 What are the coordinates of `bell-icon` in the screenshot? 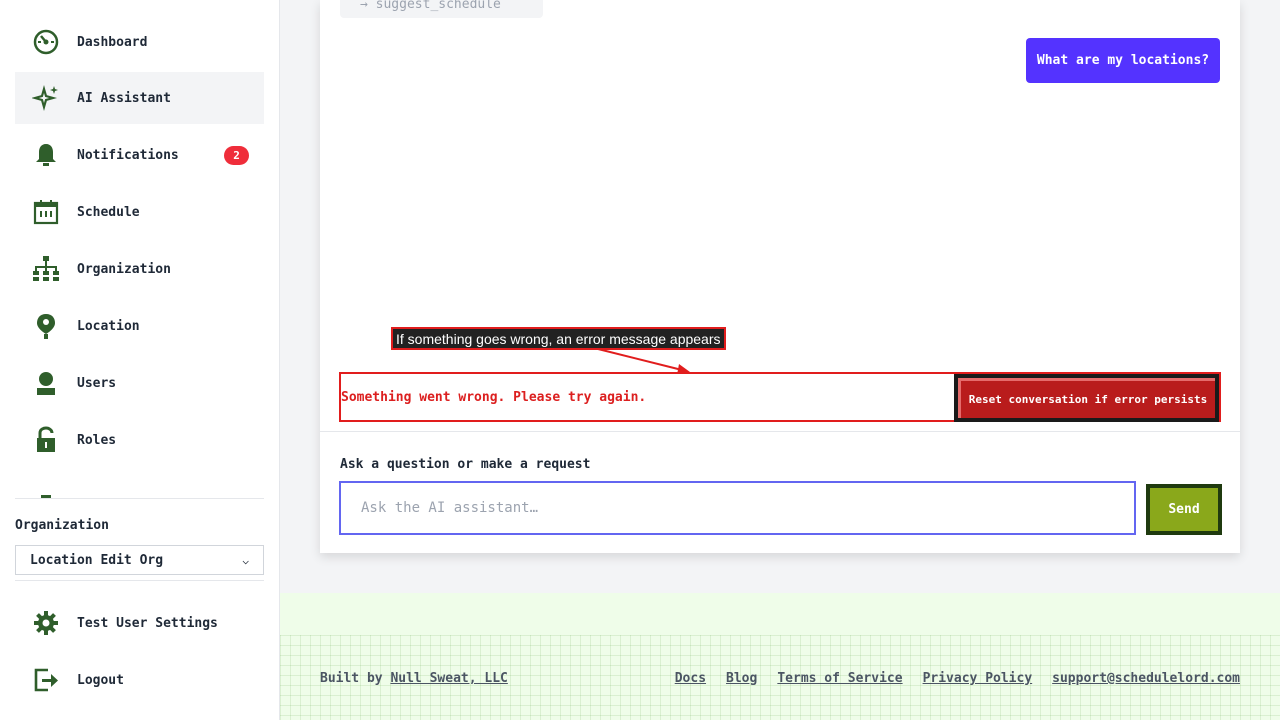 It's located at (46, 155).